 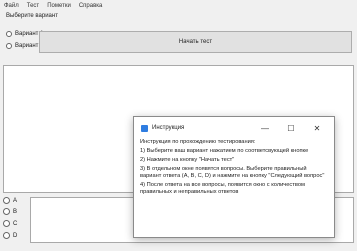 I want to click on start-test-button: Начать тест, so click(x=195, y=42).